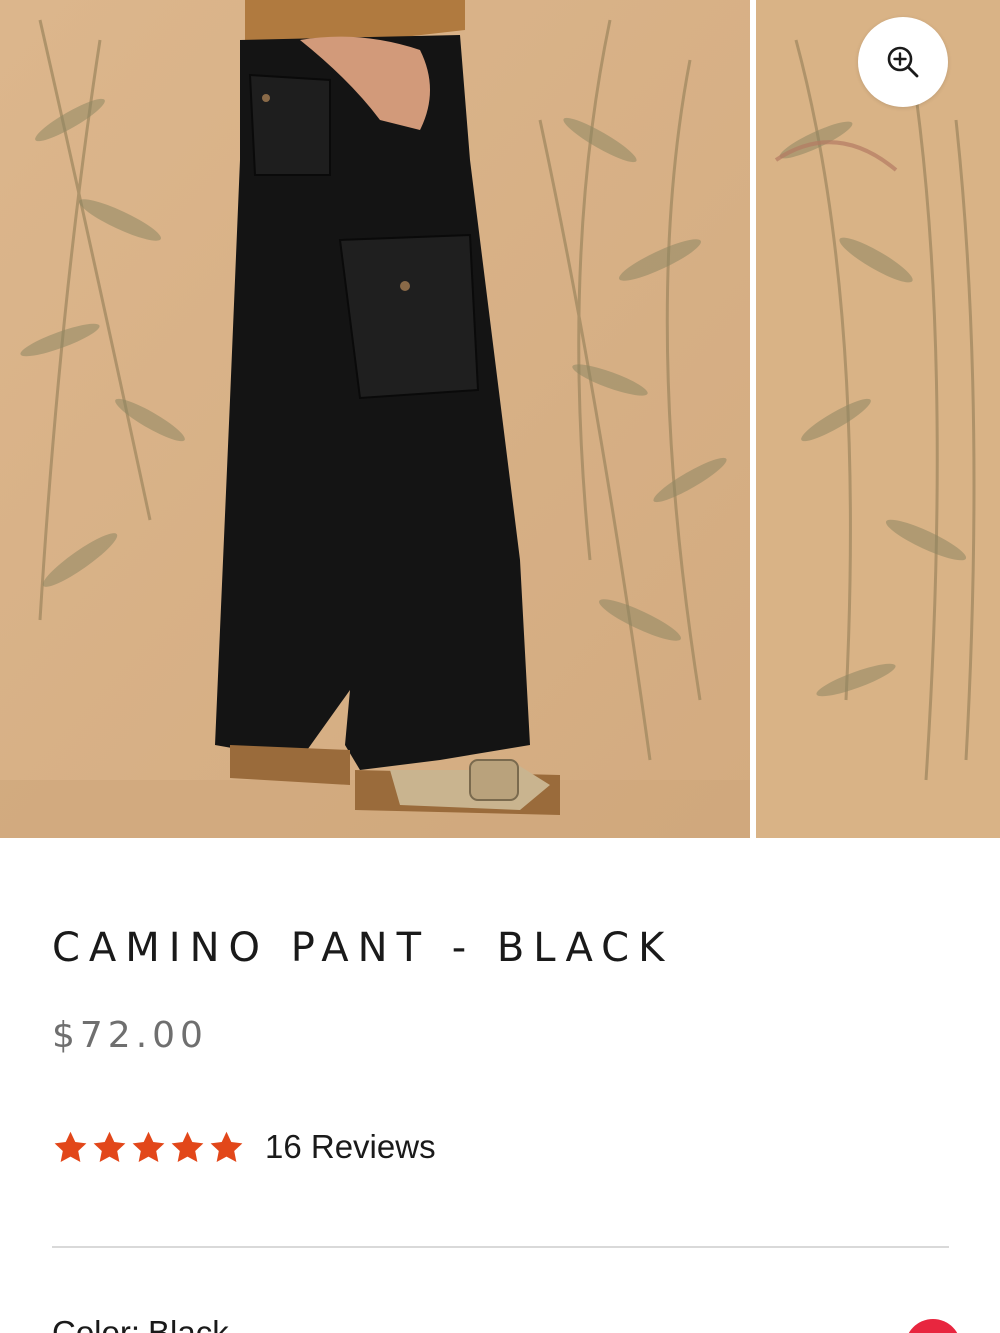 This screenshot has width=1000, height=1333. I want to click on star-rating, so click(148, 1147).